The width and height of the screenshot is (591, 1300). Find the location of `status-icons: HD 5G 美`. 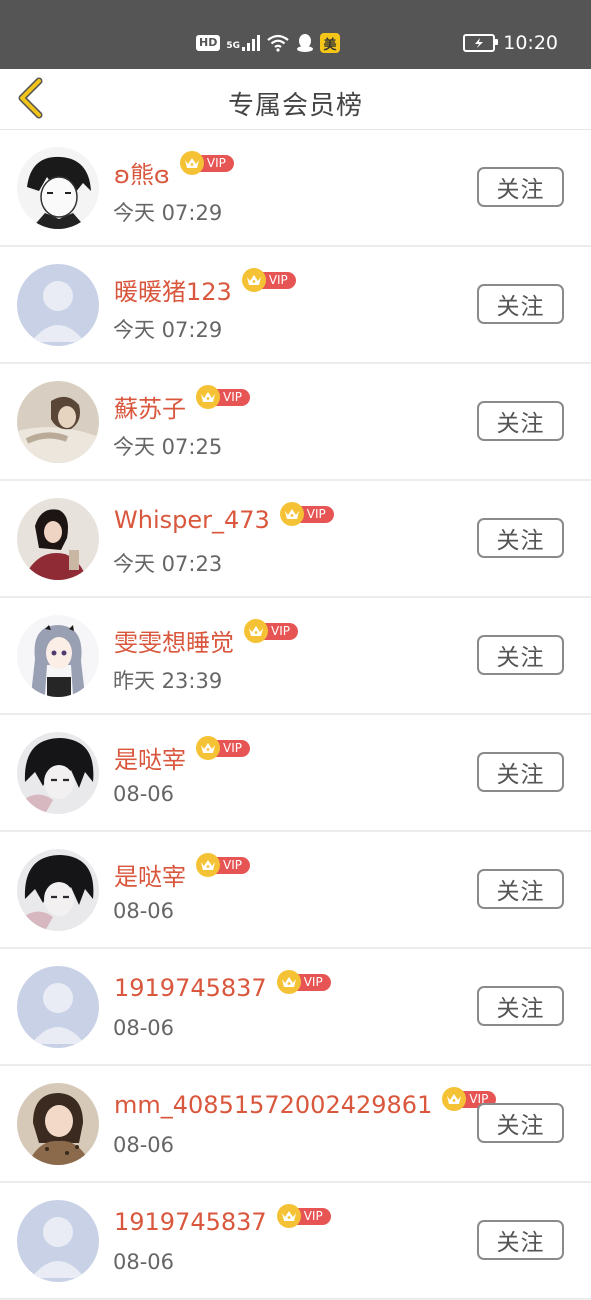

status-icons: HD 5G 美 is located at coordinates (268, 43).